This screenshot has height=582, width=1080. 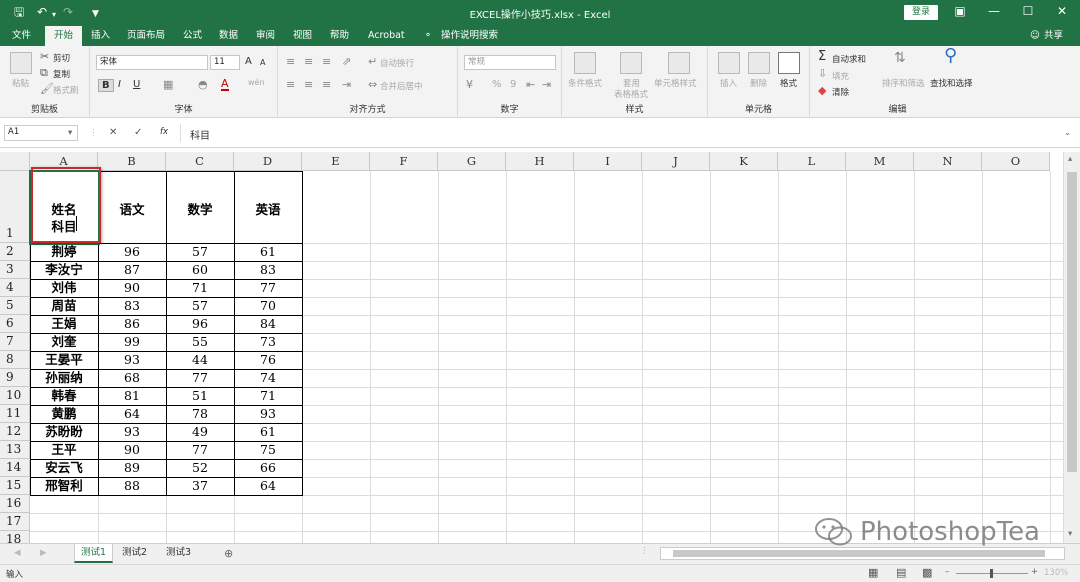 I want to click on cell-english-score: 74, so click(x=268, y=378).